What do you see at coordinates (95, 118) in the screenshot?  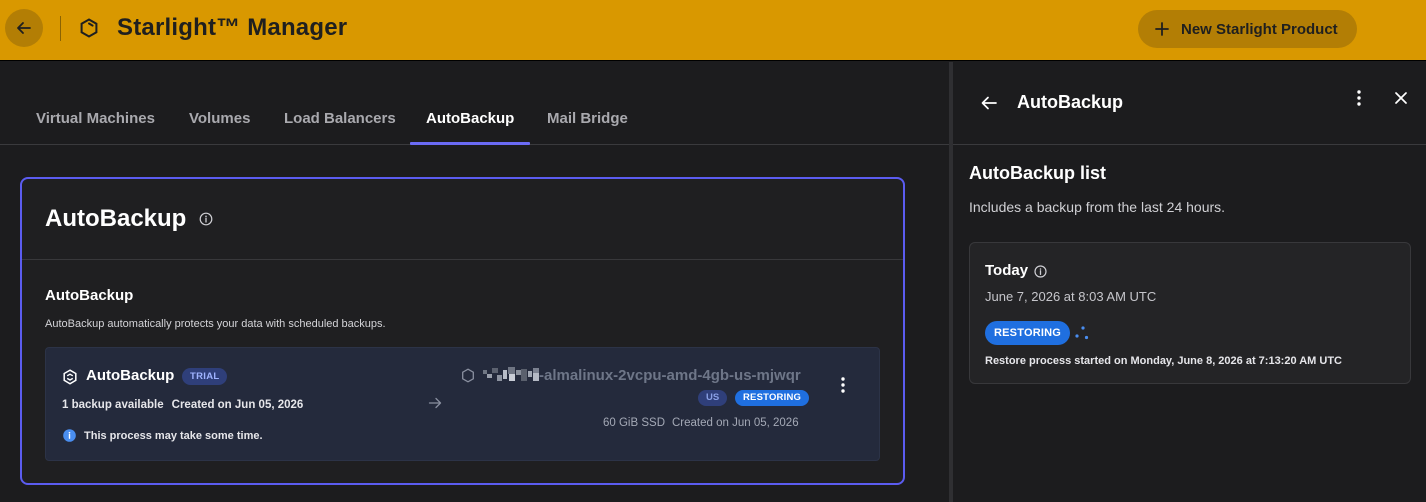 I see `tab-virtual-machines: Virtual Machines` at bounding box center [95, 118].